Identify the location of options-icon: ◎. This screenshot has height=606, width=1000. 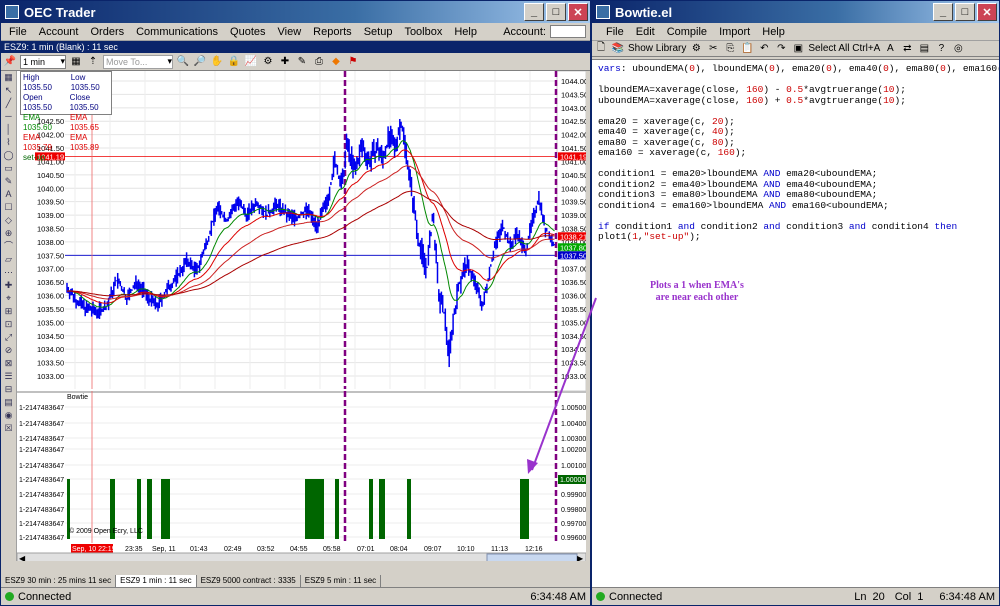
(958, 49).